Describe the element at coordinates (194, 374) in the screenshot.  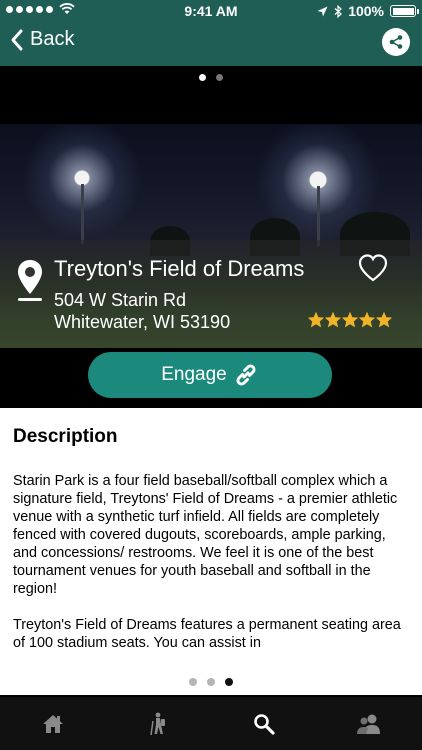
I see `engage-label: Engage` at that location.